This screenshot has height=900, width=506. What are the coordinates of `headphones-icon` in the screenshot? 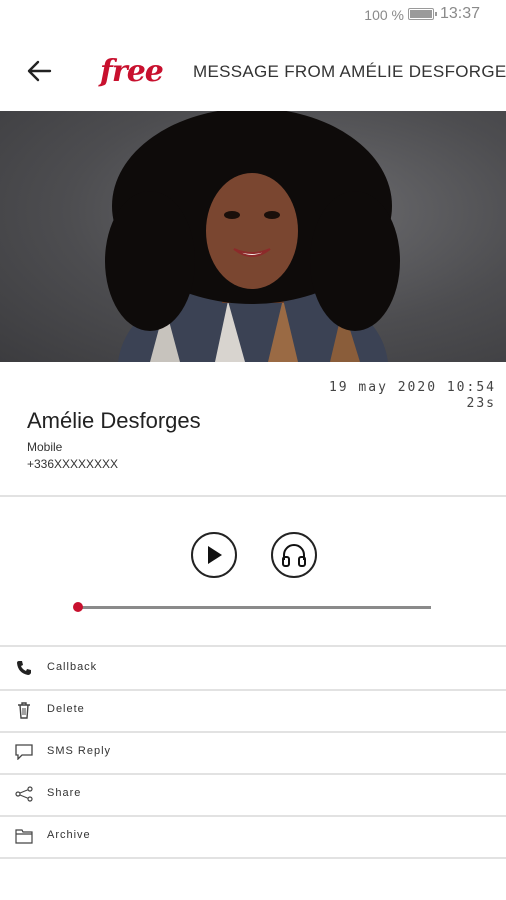 It's located at (294, 555).